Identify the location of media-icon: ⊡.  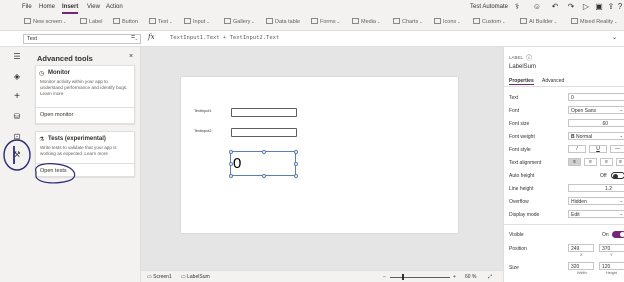
(17, 137).